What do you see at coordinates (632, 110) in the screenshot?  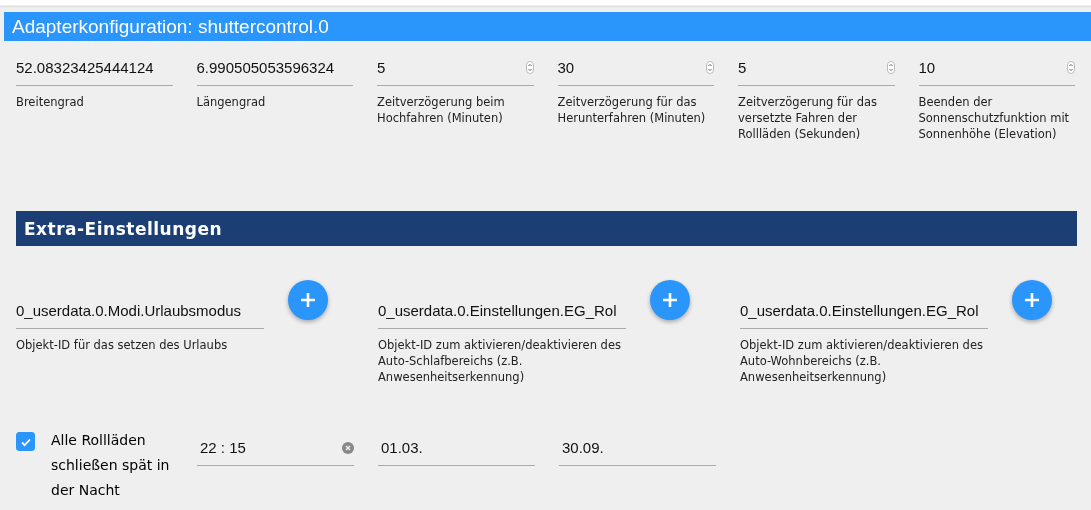 I see `field-label: Zeitverzögerung für das Herunterfahren (Minuten)` at bounding box center [632, 110].